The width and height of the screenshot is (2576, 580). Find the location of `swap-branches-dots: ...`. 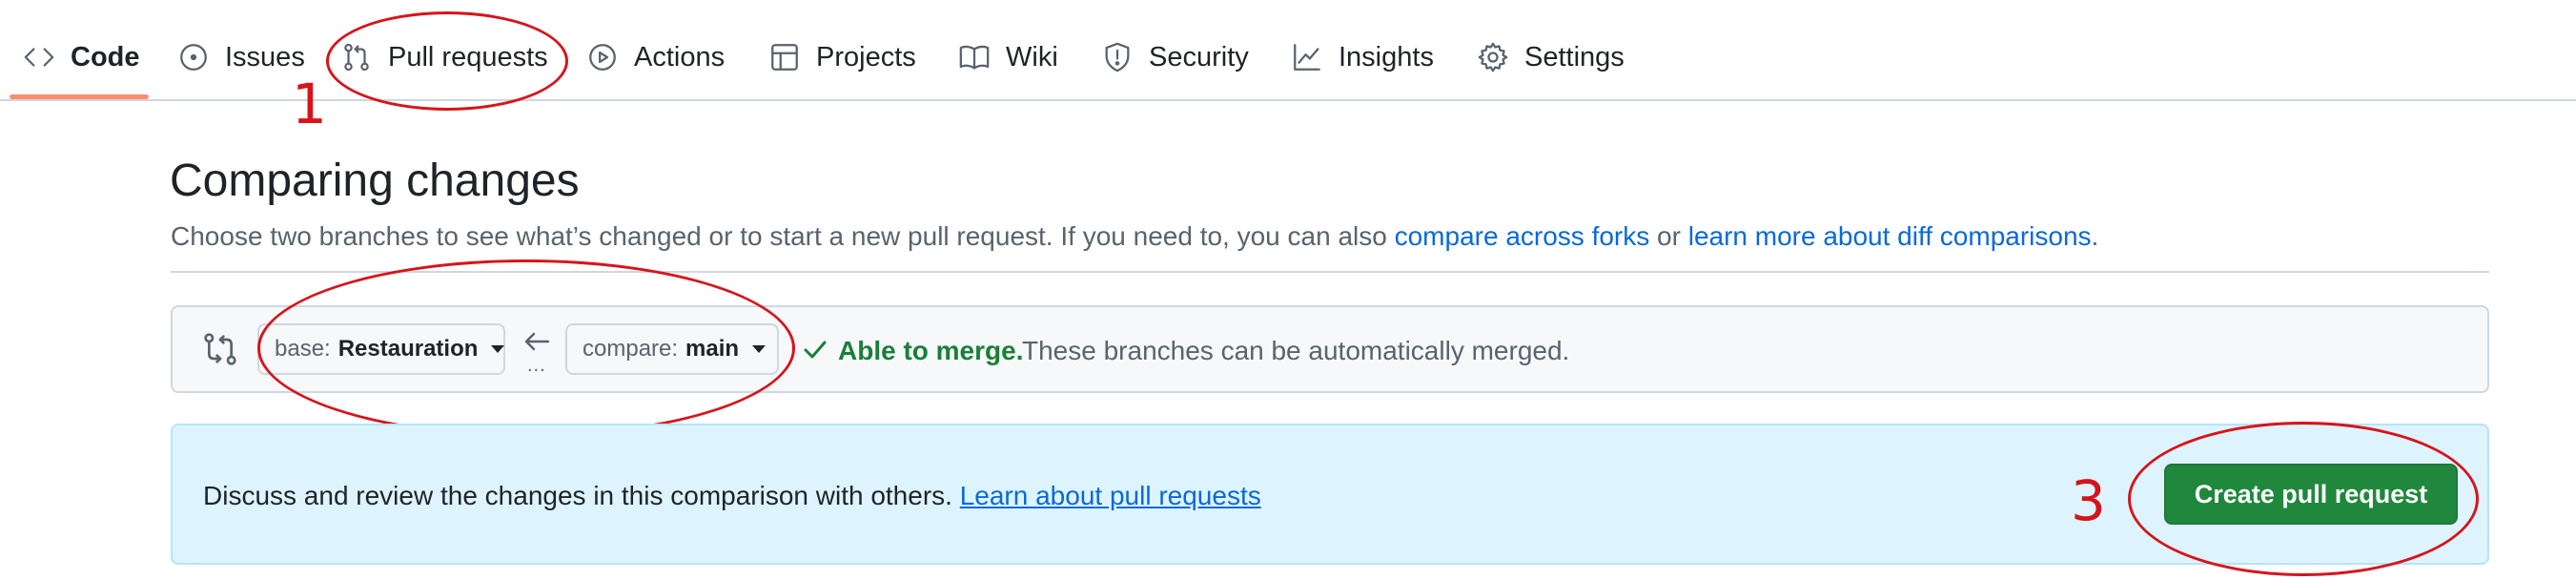

swap-branches-dots: ... is located at coordinates (536, 366).